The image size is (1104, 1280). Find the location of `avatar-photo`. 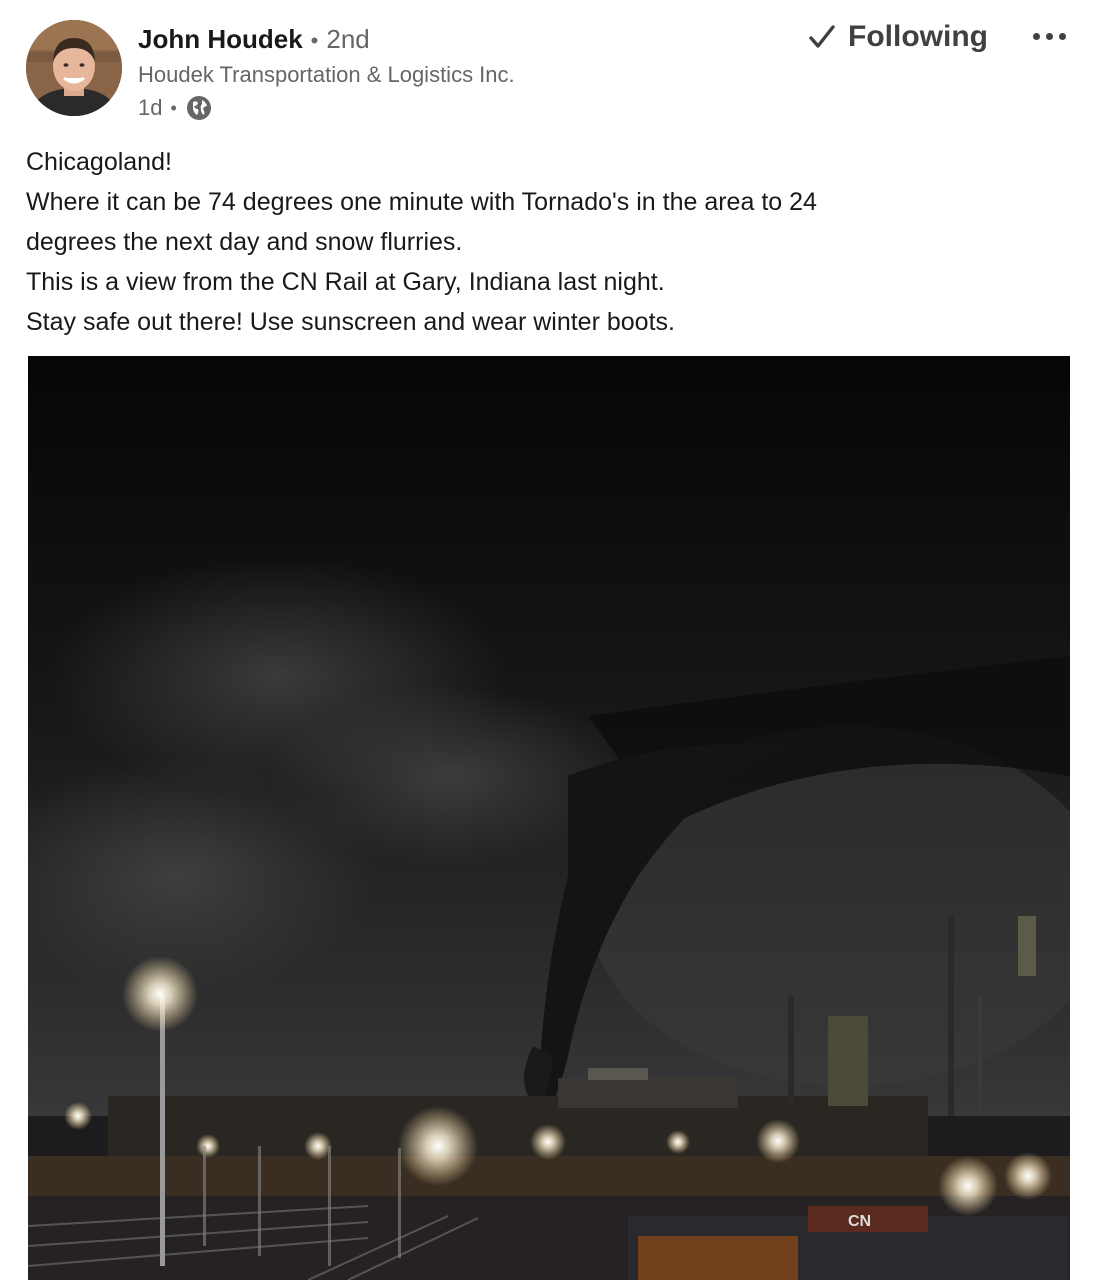

avatar-photo is located at coordinates (74, 68).